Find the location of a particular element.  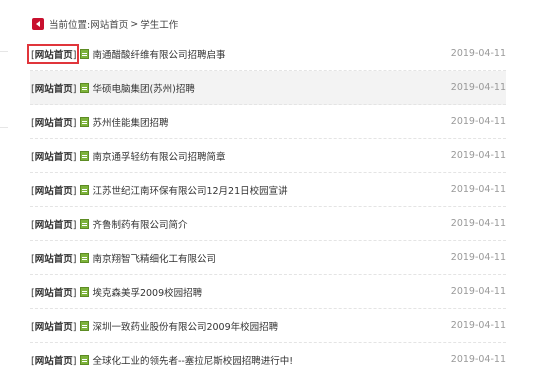

article-title-link: 江苏世纪江南环保有限公司12月21日校园宣讲 is located at coordinates (299, 190).